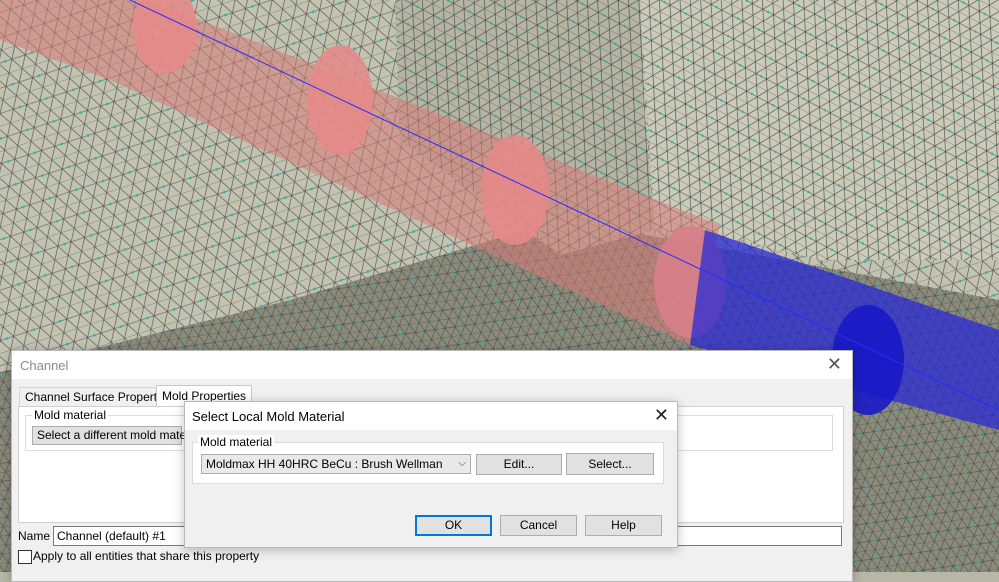 The height and width of the screenshot is (582, 999). I want to click on apply-all-checkbox, so click(25, 557).